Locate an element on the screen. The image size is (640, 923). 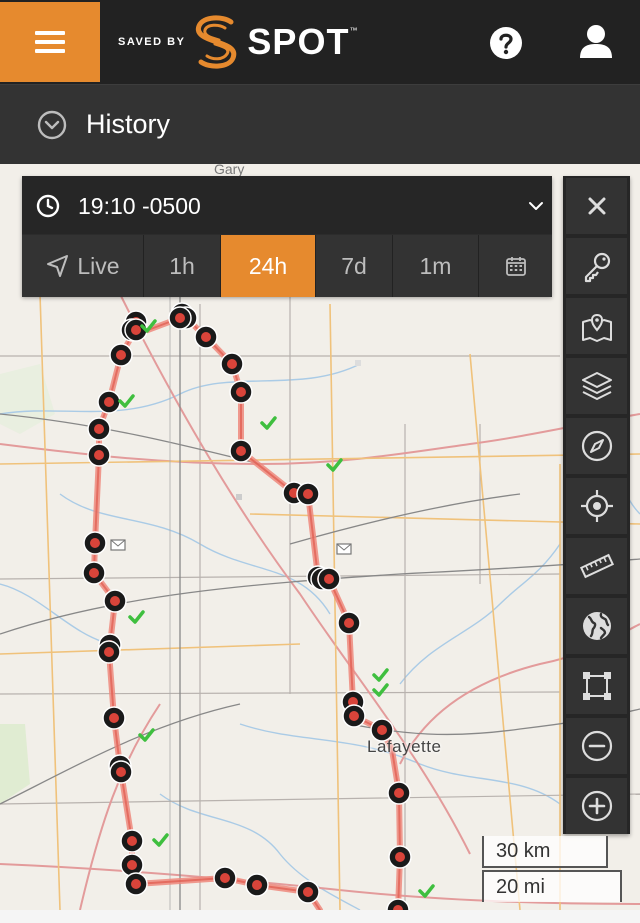
close-icon is located at coordinates (596, 206).